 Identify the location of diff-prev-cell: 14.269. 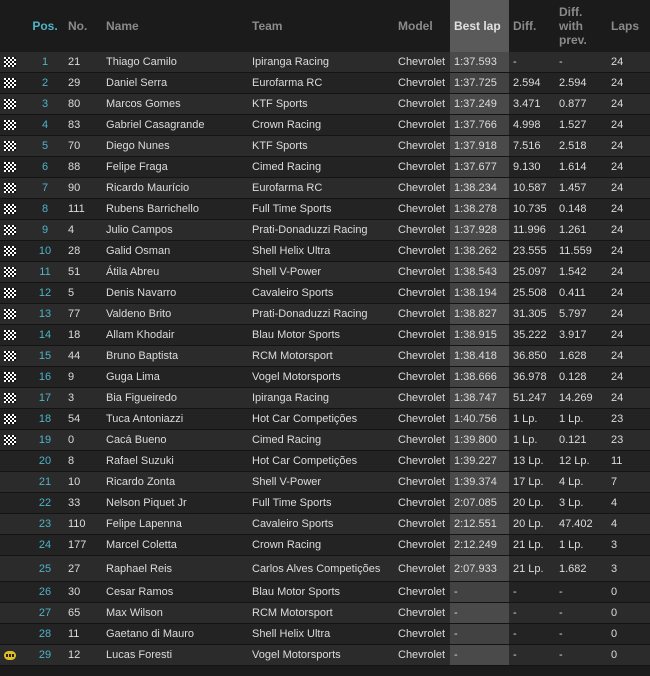
(581, 398).